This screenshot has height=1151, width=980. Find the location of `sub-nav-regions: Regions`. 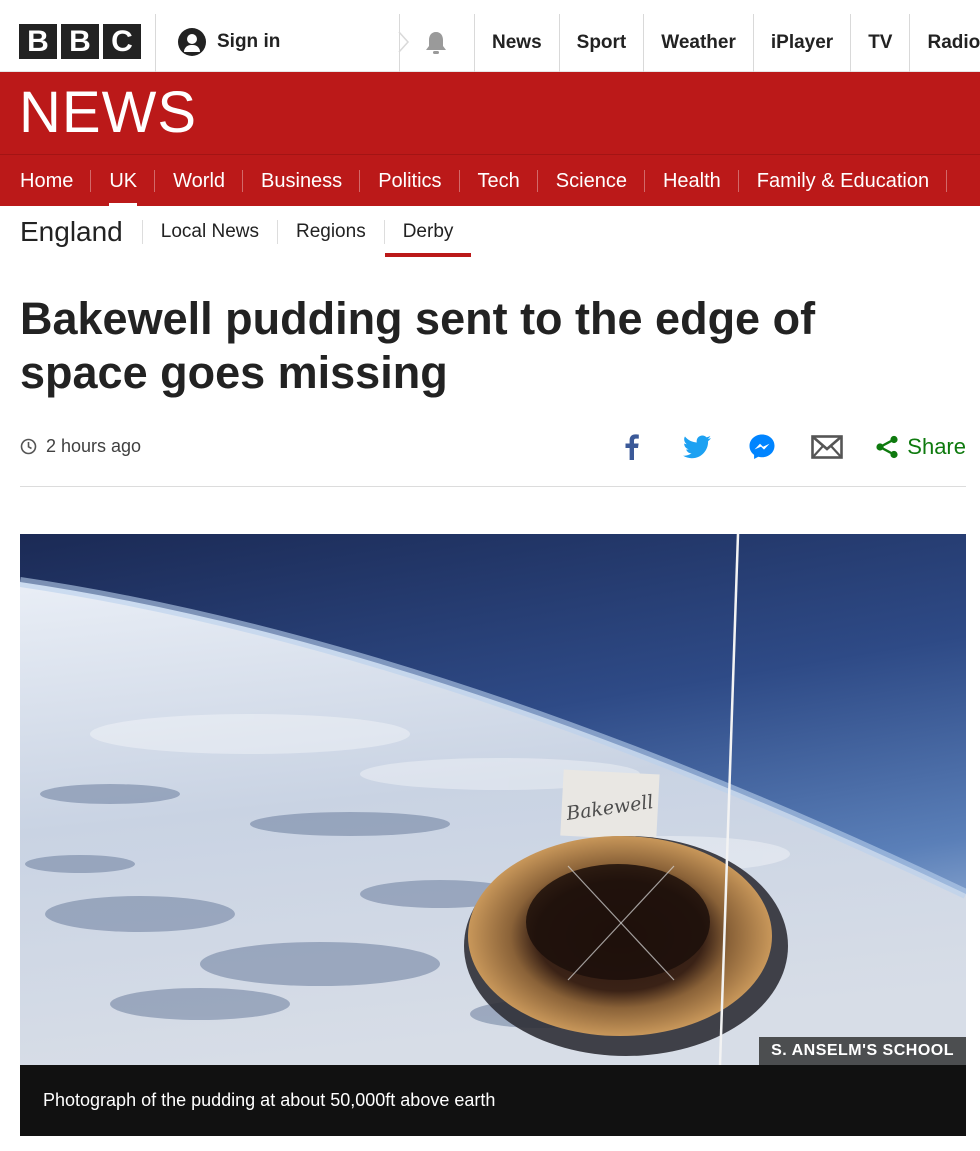

sub-nav-regions: Regions is located at coordinates (331, 232).